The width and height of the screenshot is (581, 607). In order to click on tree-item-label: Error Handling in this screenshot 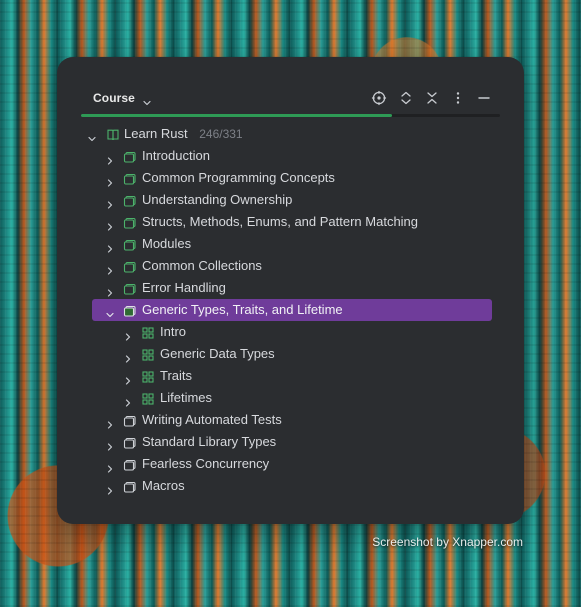, I will do `click(184, 287)`.